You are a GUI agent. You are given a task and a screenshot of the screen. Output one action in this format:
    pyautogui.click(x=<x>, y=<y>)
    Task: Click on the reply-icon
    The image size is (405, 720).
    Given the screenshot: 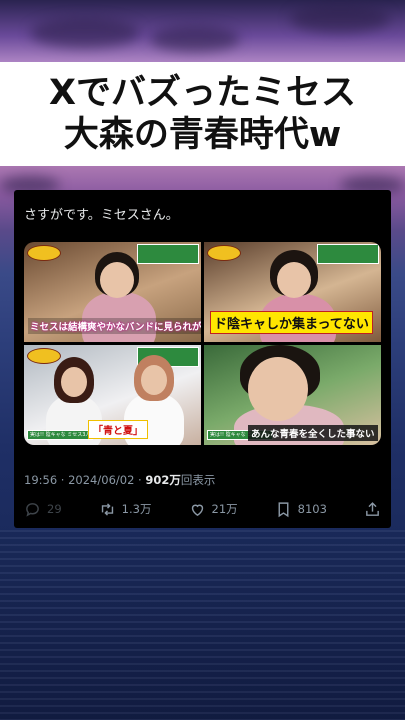 What is the action you would take?
    pyautogui.click(x=32, y=509)
    